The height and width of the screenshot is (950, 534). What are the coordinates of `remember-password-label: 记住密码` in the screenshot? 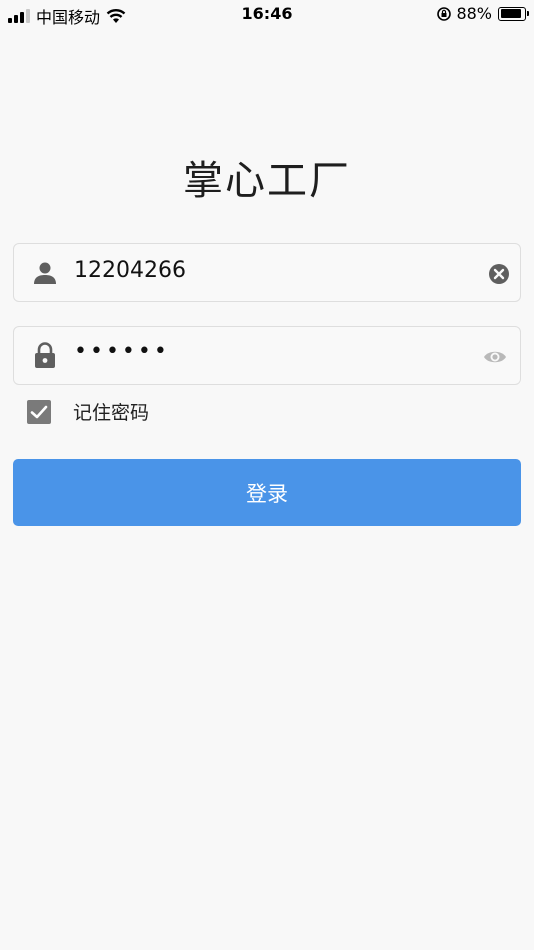 It's located at (111, 411).